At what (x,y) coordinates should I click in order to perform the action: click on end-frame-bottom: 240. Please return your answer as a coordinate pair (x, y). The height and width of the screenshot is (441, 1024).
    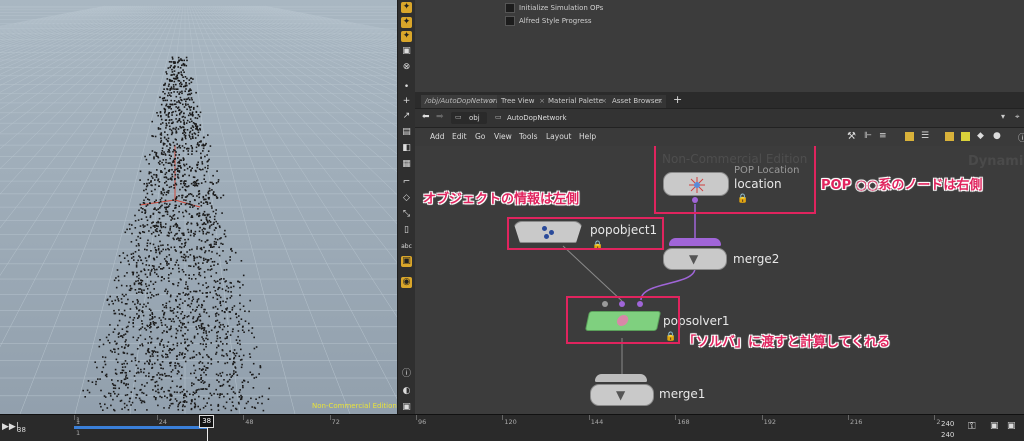
    Looking at the image, I should click on (948, 435).